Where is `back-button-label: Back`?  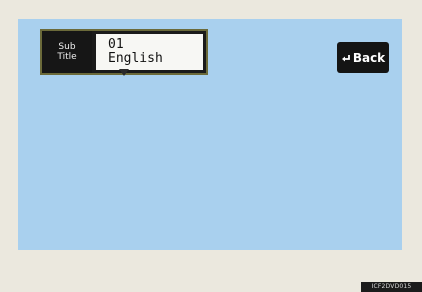
back-button-label: Back is located at coordinates (369, 57).